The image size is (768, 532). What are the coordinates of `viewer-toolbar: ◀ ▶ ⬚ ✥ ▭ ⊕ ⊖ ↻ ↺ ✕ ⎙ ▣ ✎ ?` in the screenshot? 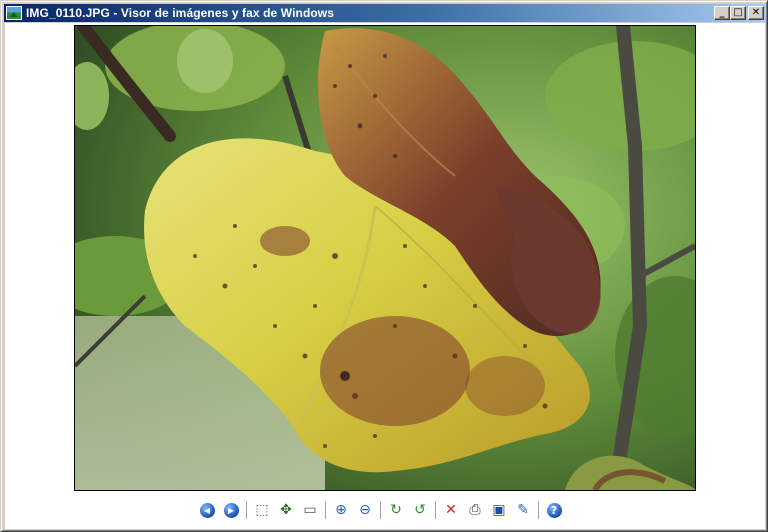 It's located at (382, 510).